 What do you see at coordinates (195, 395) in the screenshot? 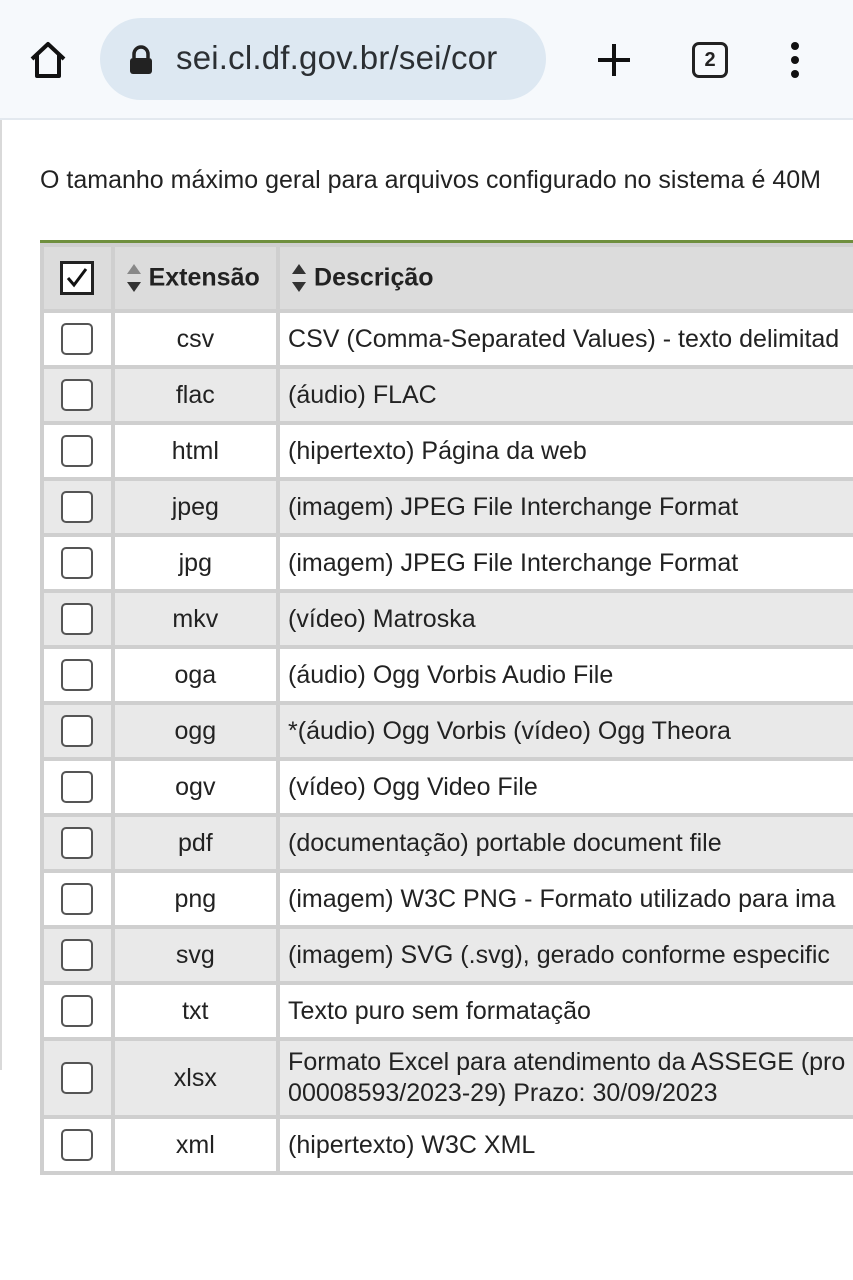
I see `extension-cell: flac` at bounding box center [195, 395].